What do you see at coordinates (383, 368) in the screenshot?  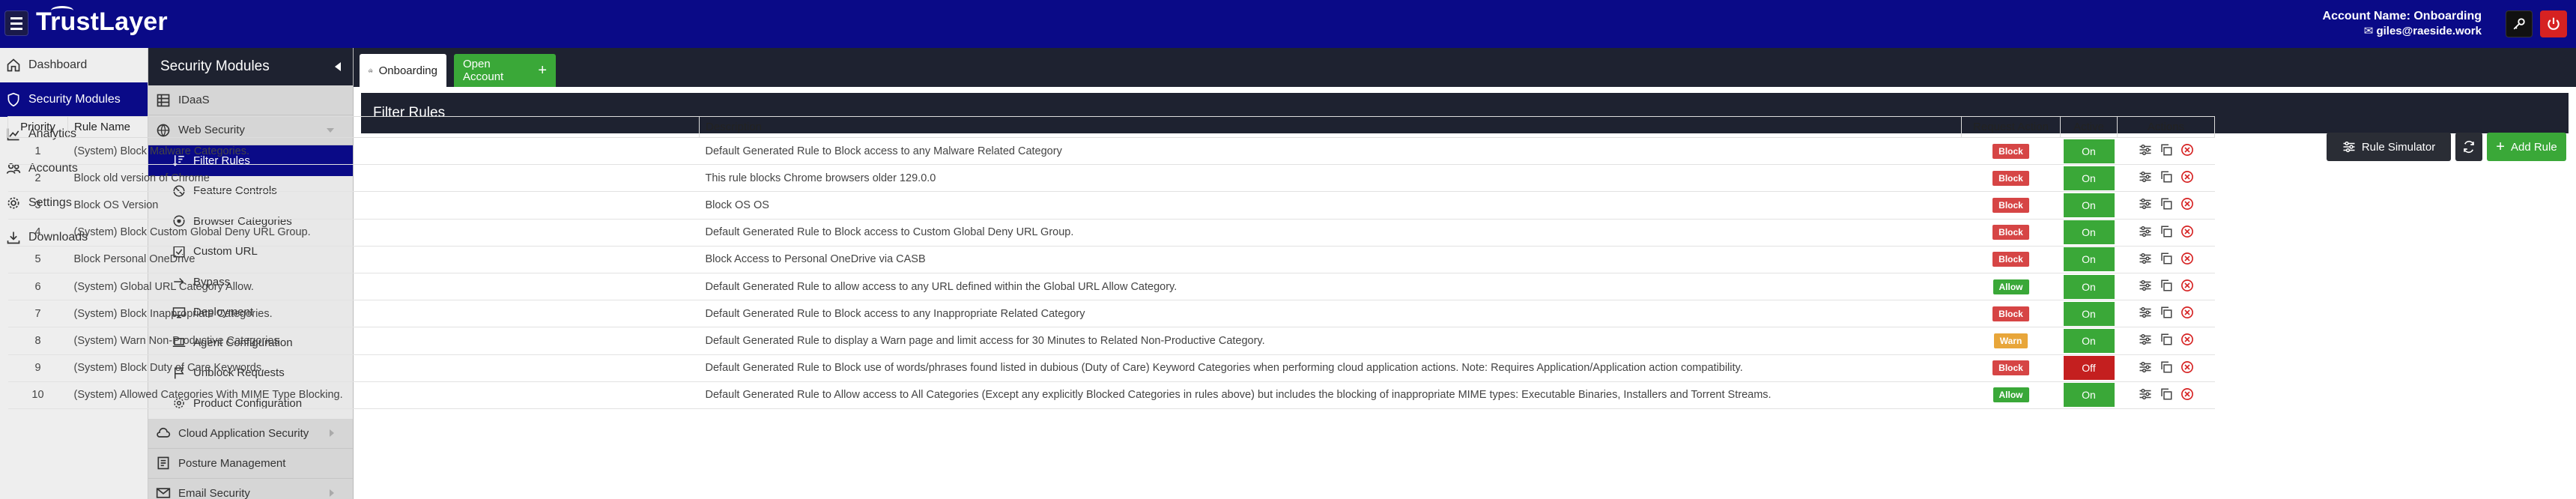 I see `cell-rule-name: (System) Block Duty of Care Keywords.` at bounding box center [383, 368].